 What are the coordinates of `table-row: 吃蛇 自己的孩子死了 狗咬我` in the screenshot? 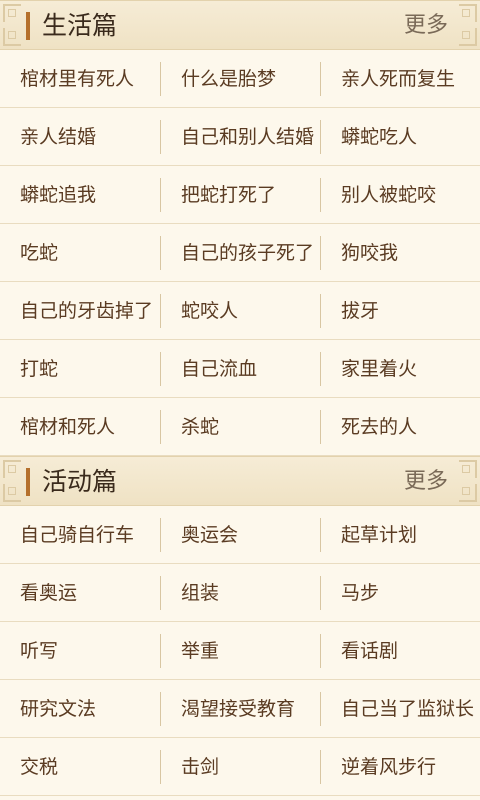 It's located at (240, 253).